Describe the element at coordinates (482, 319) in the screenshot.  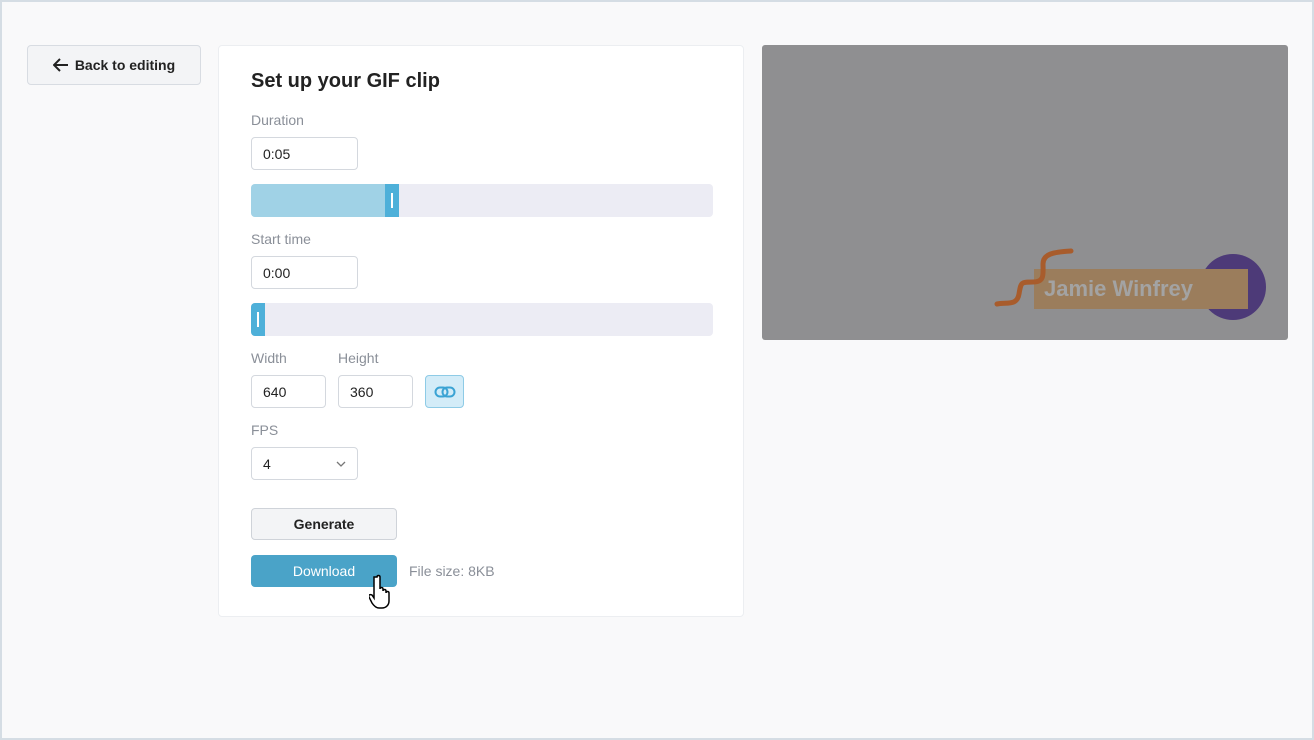
I see `start-time-slider` at that location.